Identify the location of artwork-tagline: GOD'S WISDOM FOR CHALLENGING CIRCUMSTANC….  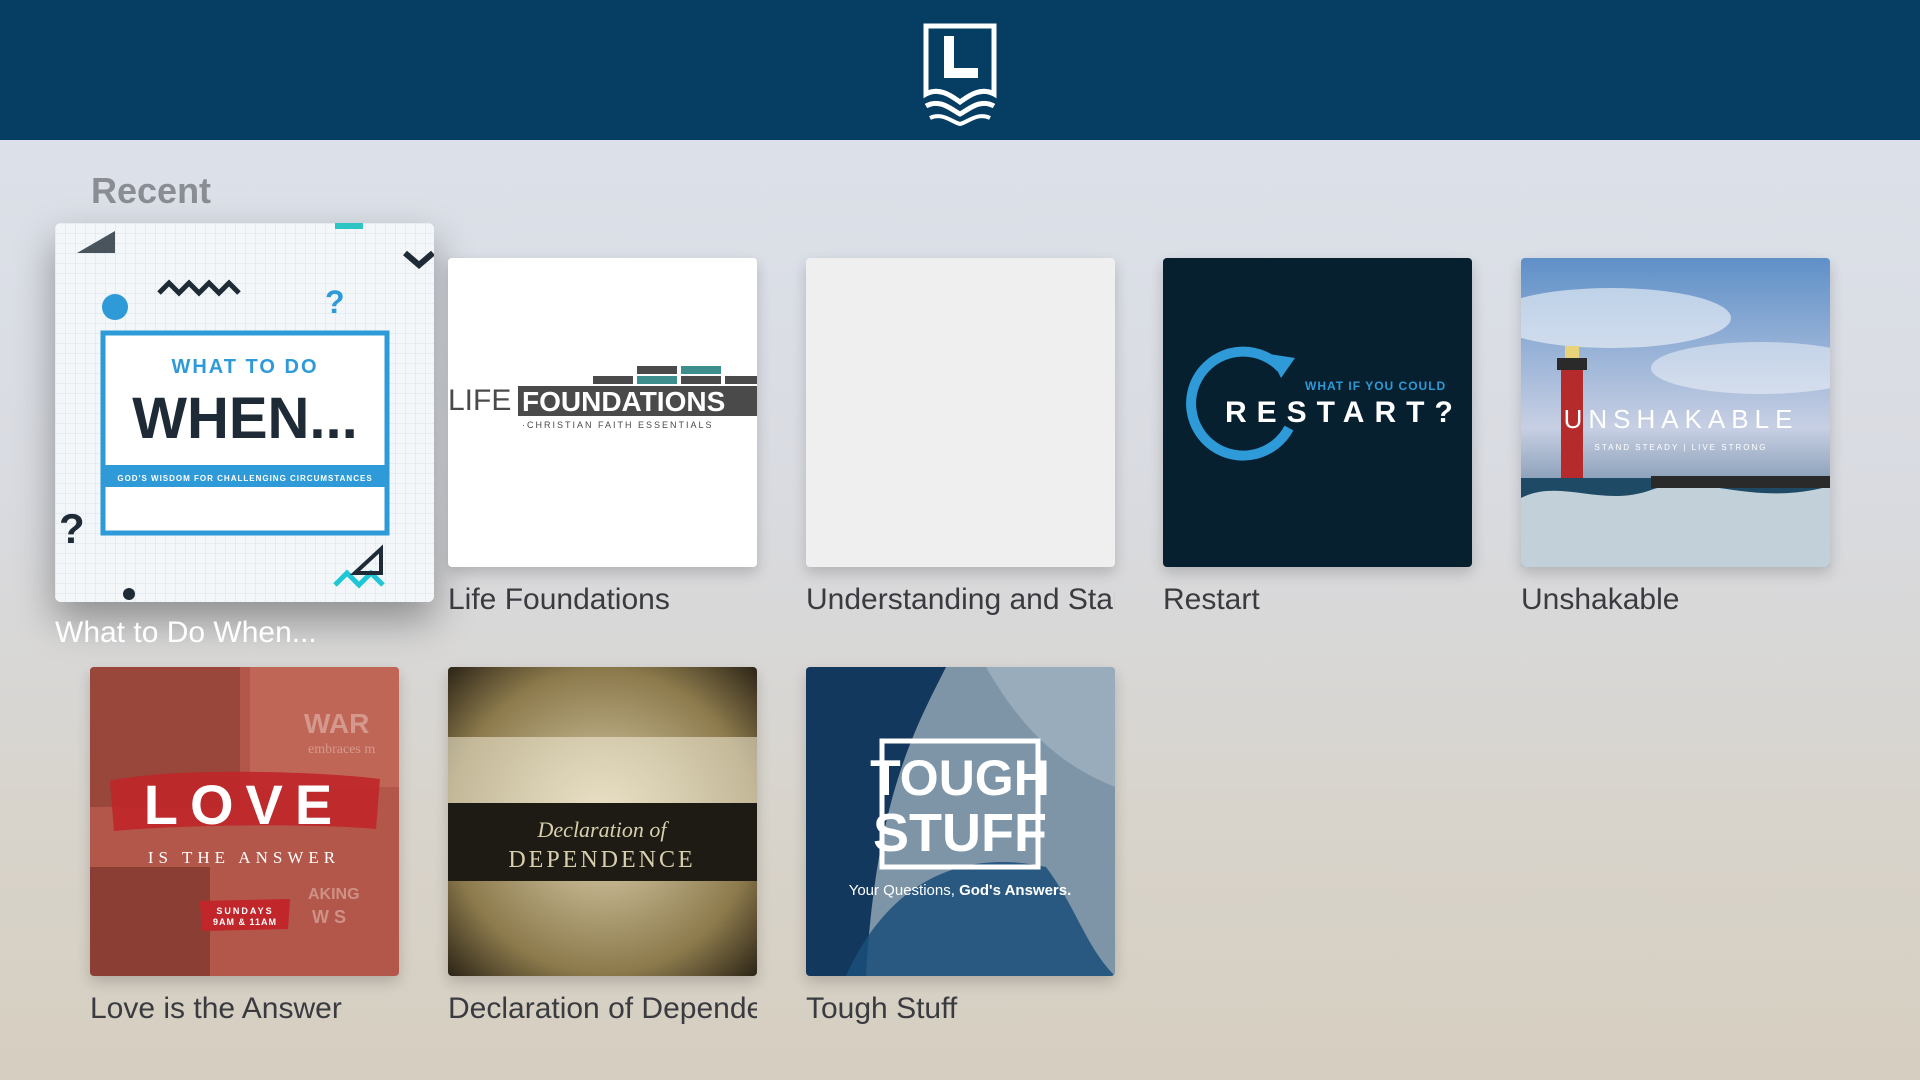
(244, 478).